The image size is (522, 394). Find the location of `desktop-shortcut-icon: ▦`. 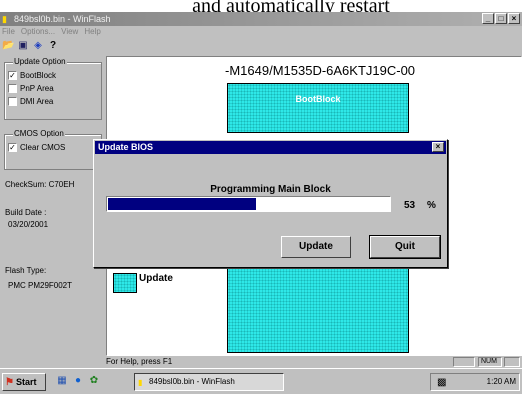

desktop-shortcut-icon: ▦ is located at coordinates (62, 381).